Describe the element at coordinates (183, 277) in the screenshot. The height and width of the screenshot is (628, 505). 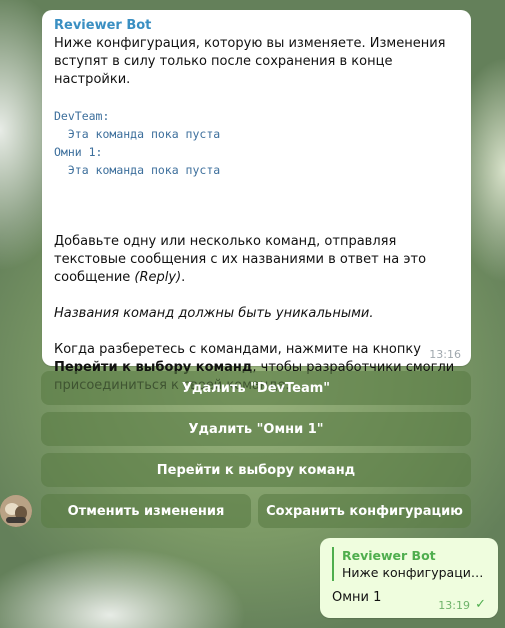
I see `add-end: .` at that location.